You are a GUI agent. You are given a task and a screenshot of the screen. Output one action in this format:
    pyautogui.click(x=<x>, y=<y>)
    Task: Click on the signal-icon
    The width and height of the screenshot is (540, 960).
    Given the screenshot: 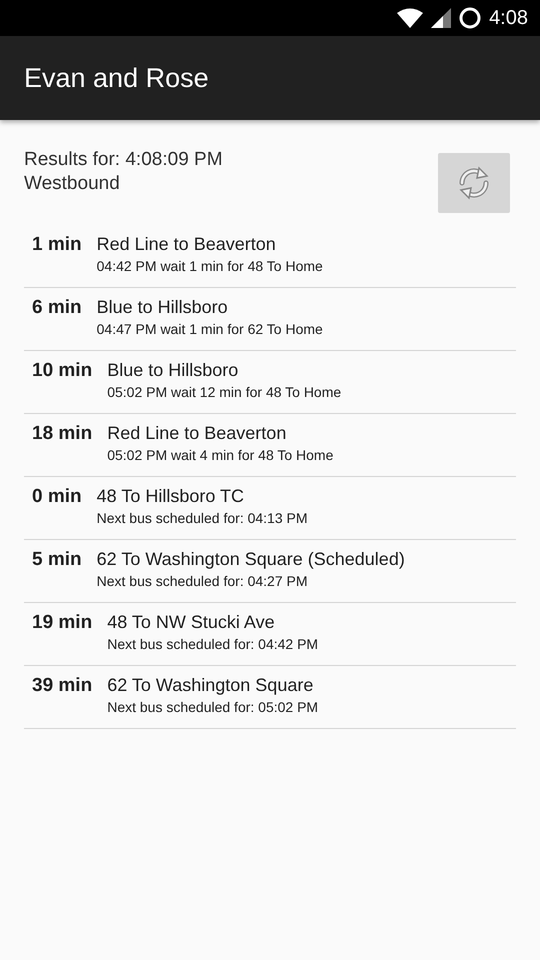 What is the action you would take?
    pyautogui.click(x=441, y=18)
    